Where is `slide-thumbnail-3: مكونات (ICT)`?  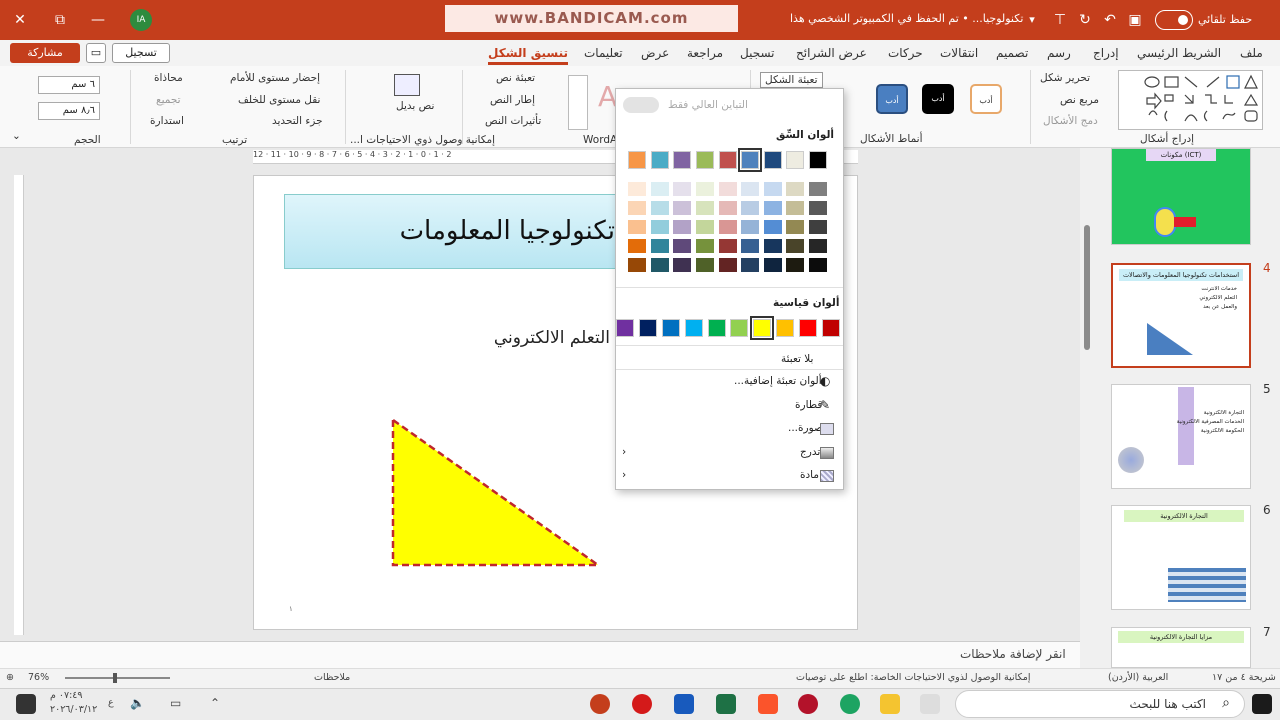
slide-thumbnail-3: مكونات (ICT) is located at coordinates (1181, 196).